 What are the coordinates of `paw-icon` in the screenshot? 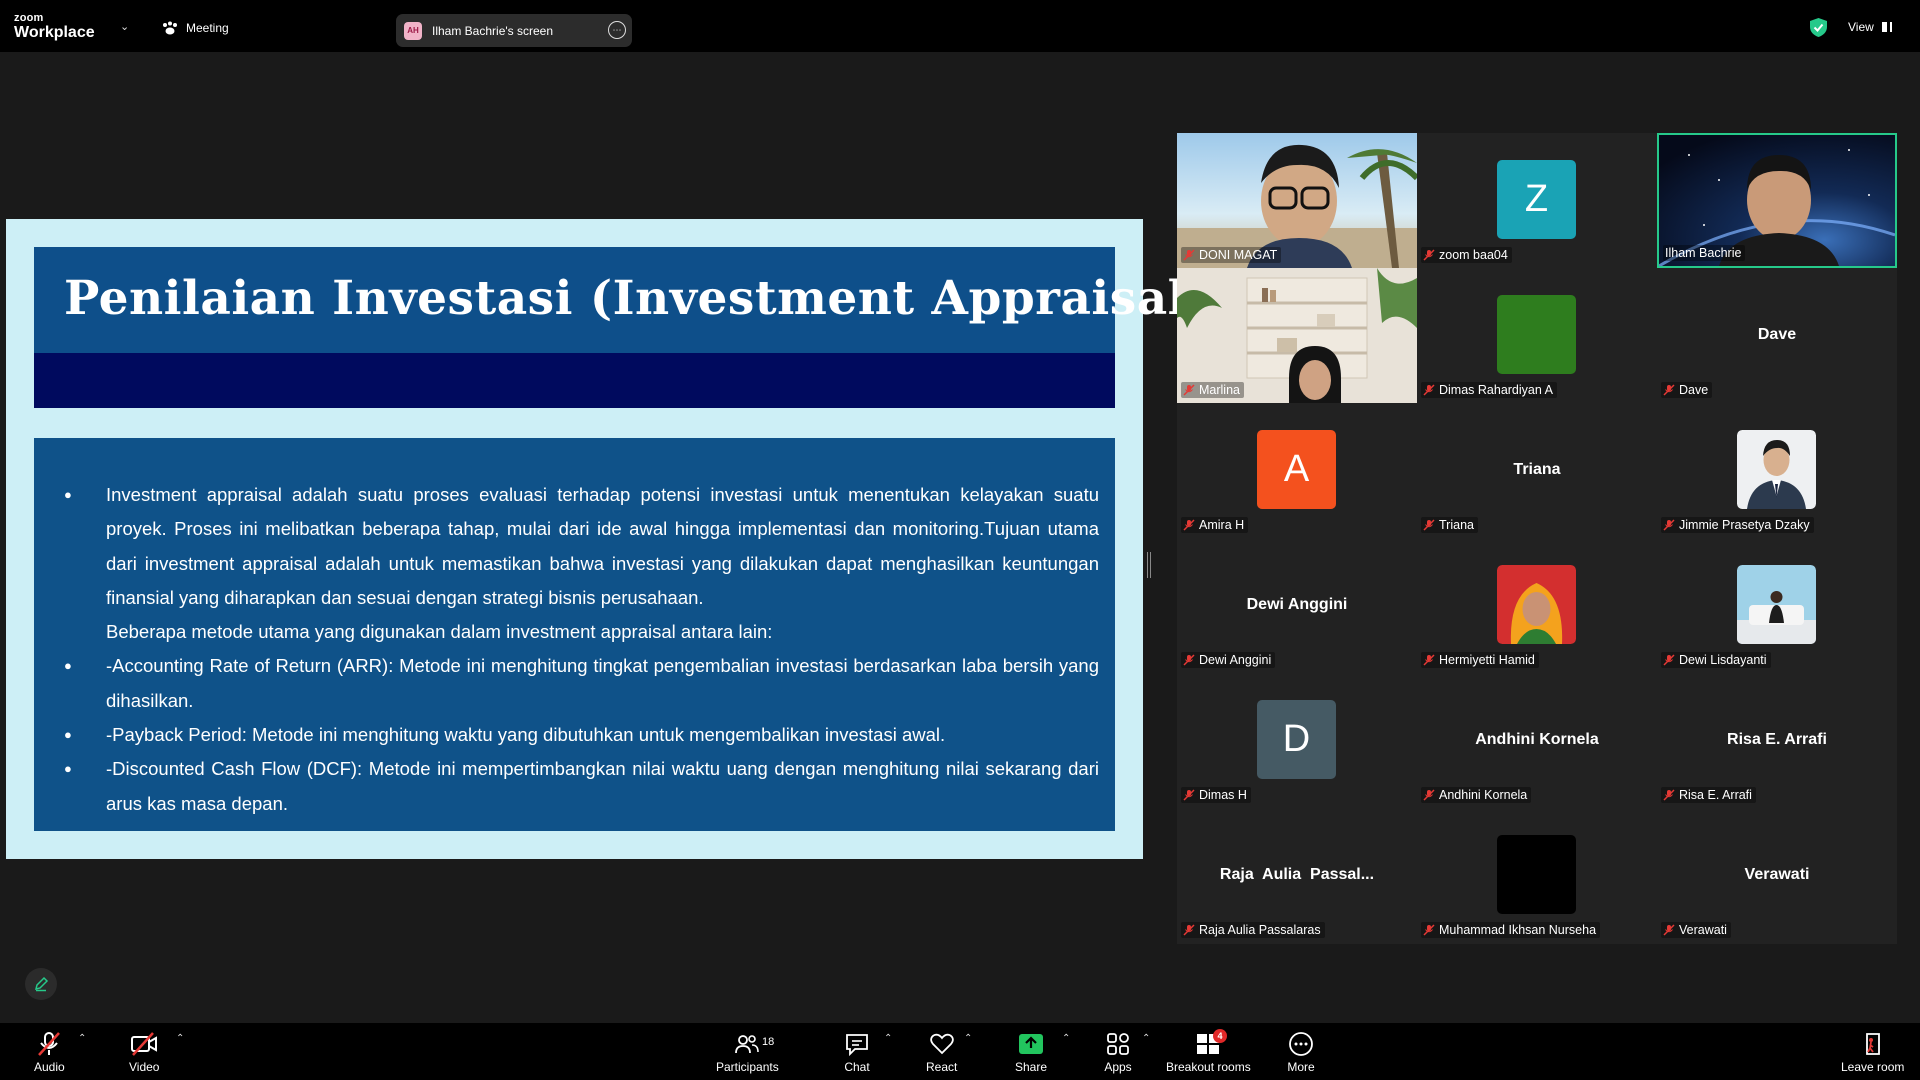 It's located at (170, 28).